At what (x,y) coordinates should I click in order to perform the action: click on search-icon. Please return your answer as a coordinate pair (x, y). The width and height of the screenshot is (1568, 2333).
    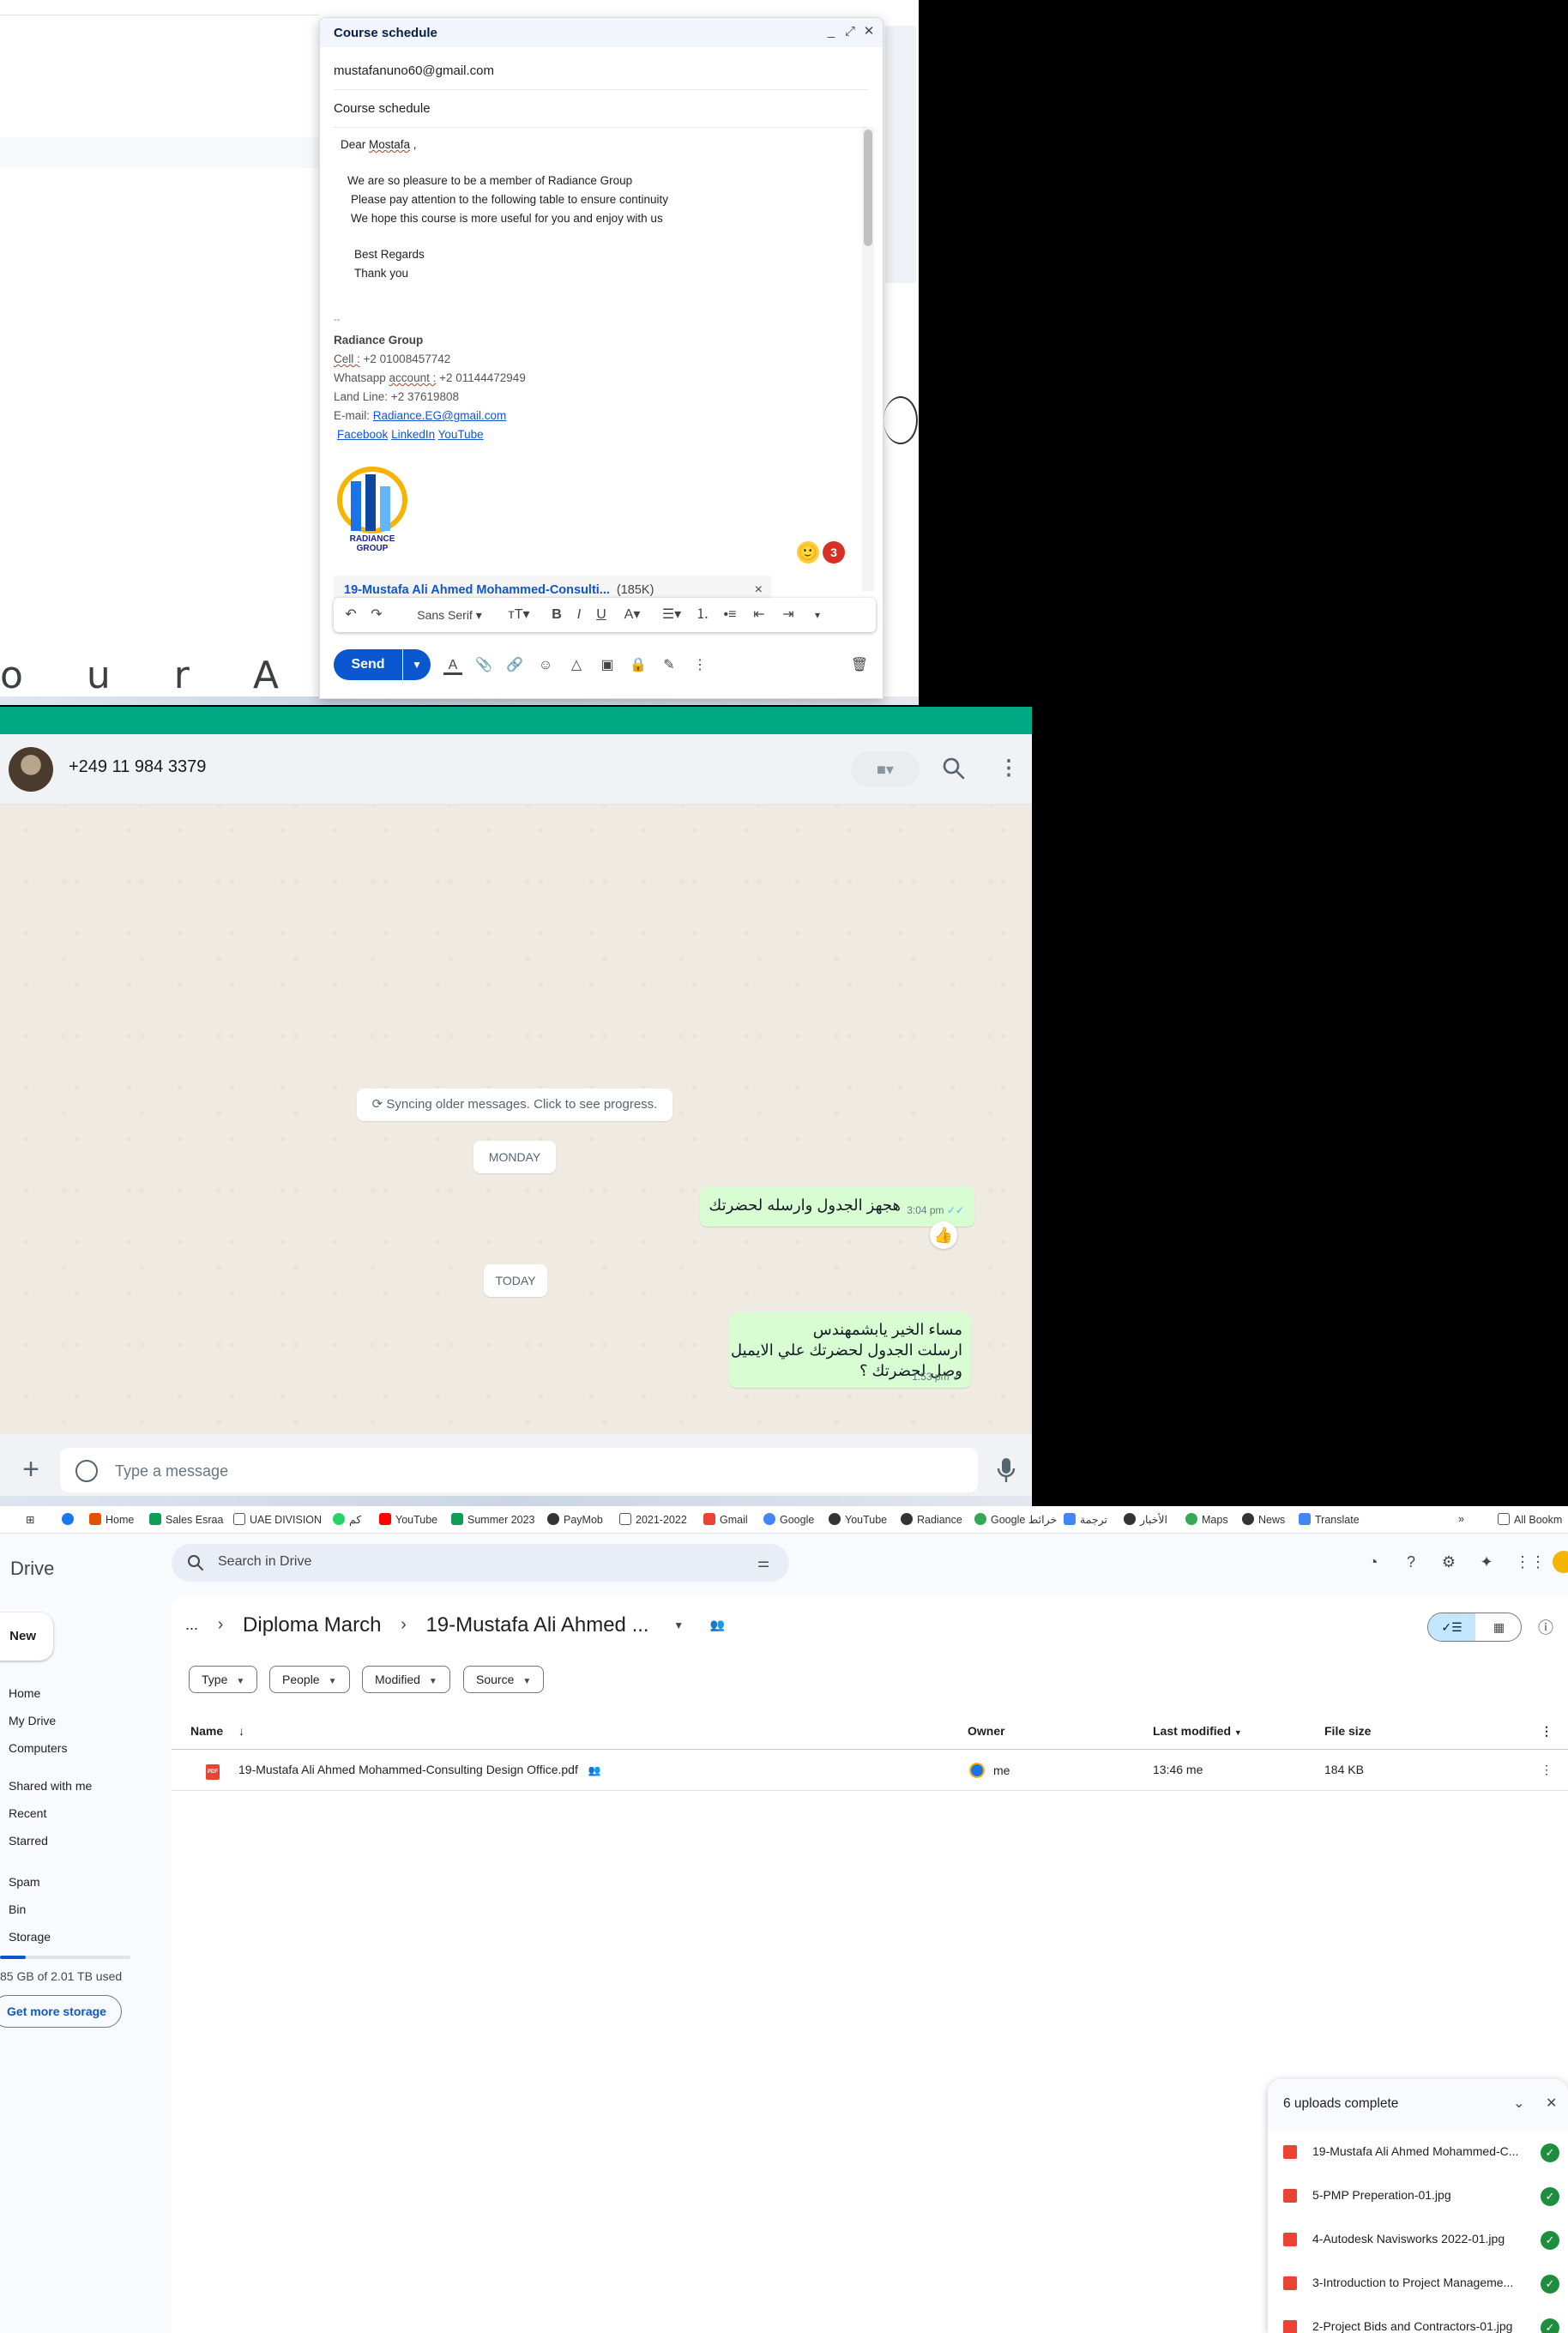
    Looking at the image, I should click on (954, 769).